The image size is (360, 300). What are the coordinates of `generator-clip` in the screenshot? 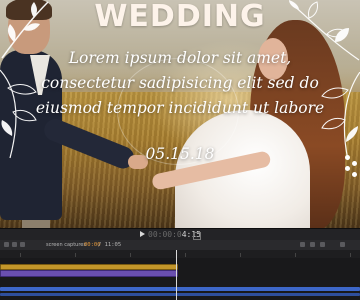 It's located at (89, 273).